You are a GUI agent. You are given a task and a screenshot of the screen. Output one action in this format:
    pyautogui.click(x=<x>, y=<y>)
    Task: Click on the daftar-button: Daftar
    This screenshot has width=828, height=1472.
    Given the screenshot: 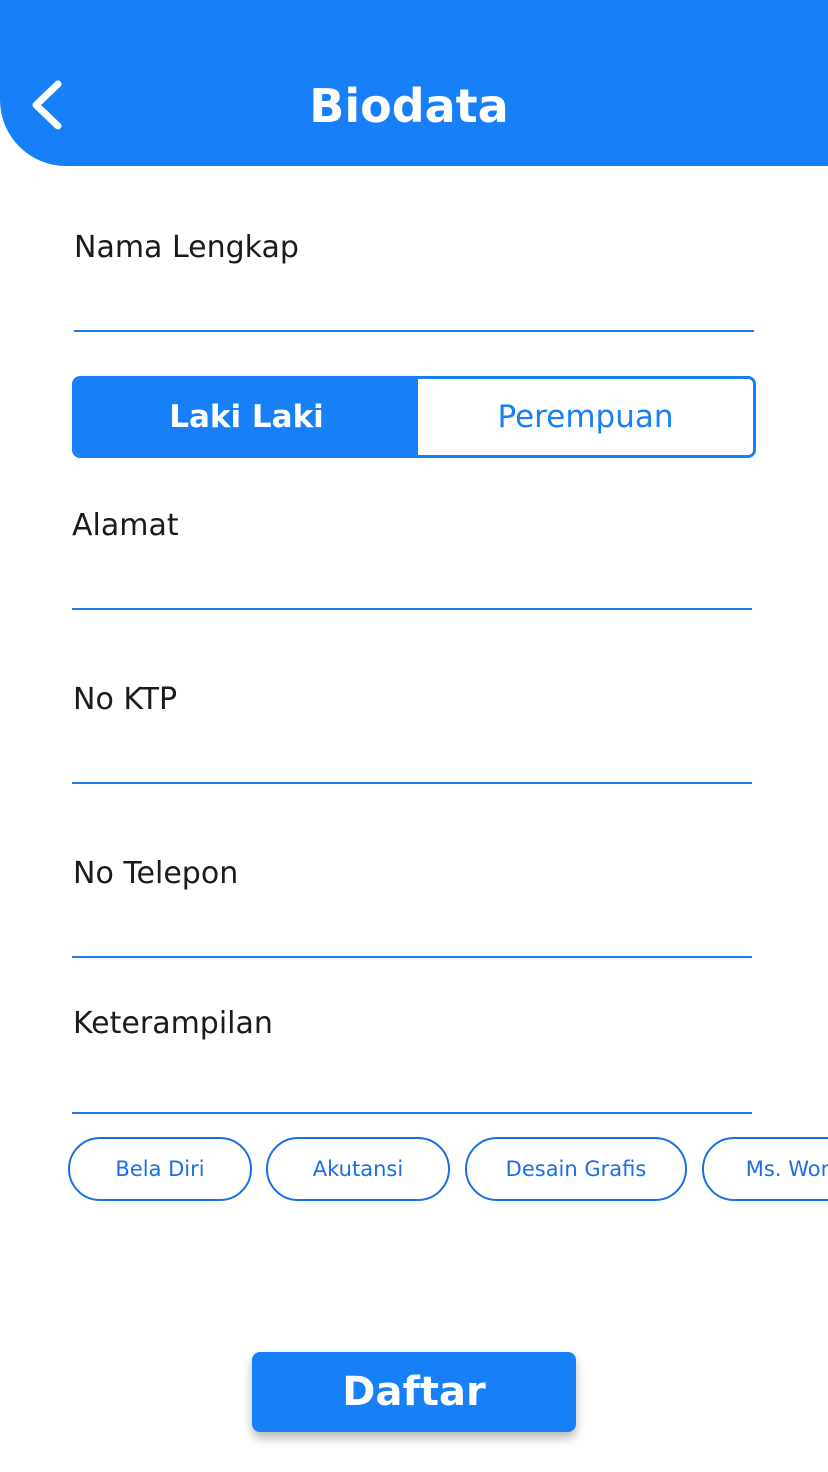 What is the action you would take?
    pyautogui.click(x=414, y=1392)
    